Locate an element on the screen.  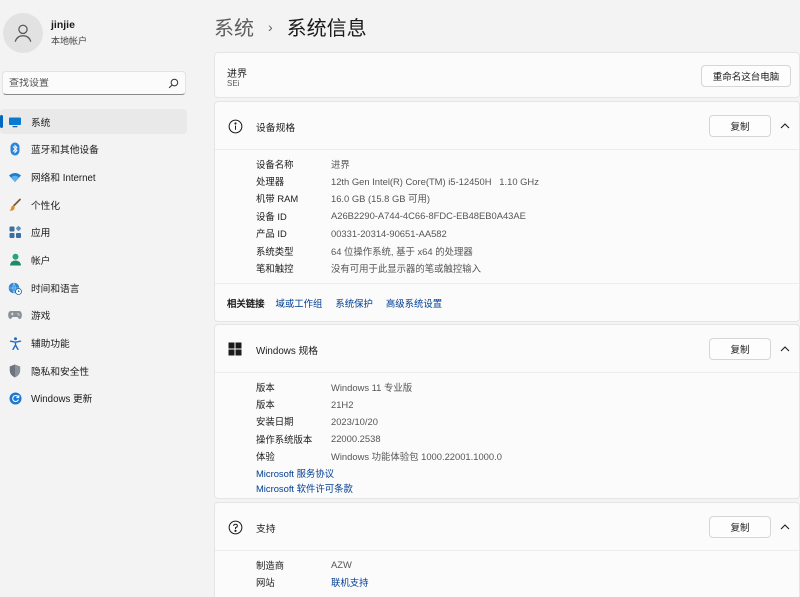
link-row: Microsoft 软件许可条款 is located at coordinates (379, 488).